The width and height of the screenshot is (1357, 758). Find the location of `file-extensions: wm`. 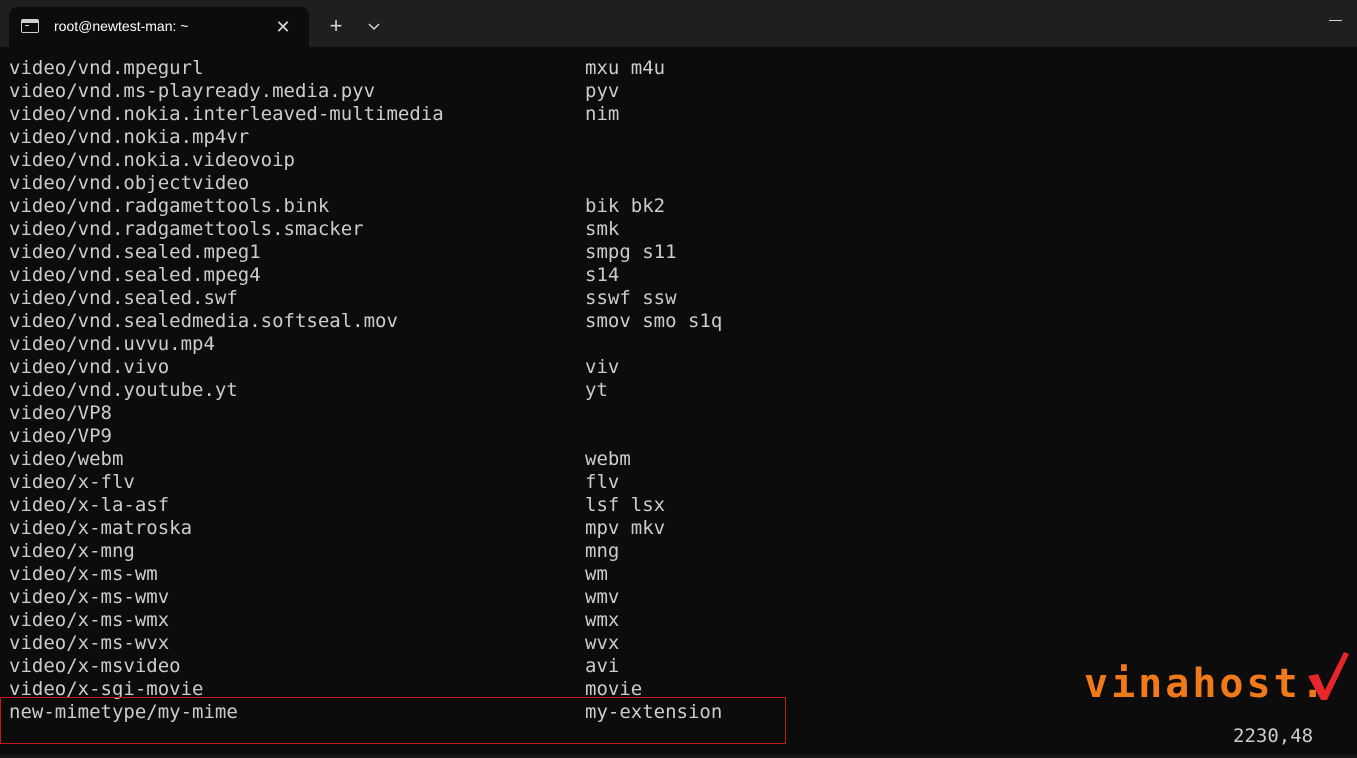

file-extensions: wm is located at coordinates (596, 574).